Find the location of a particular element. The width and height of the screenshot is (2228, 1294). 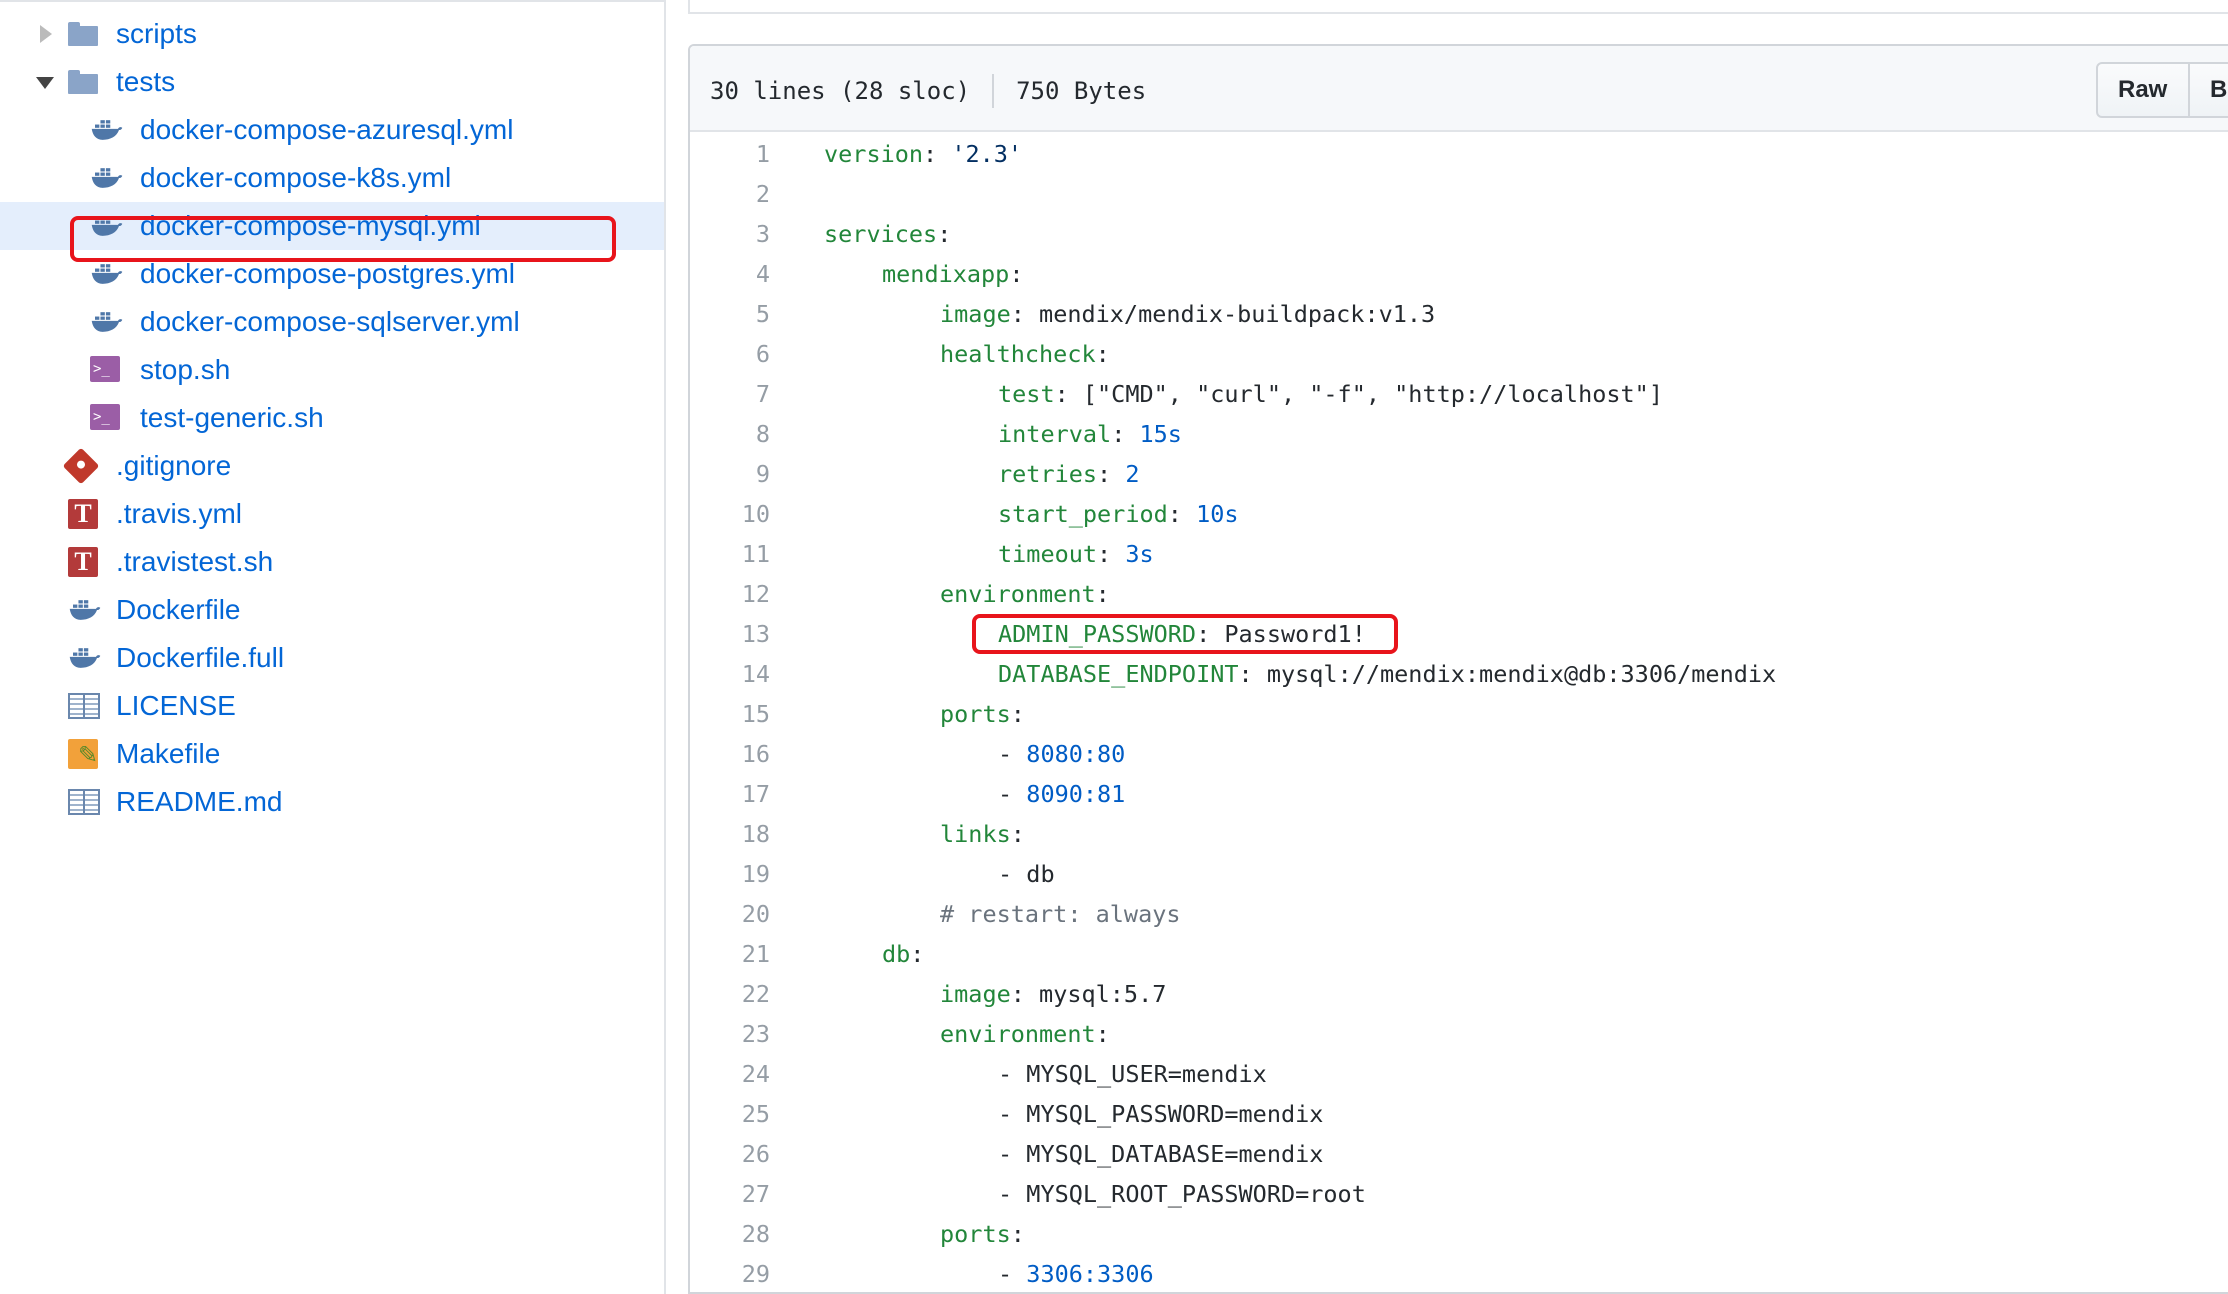

code-text: environment: is located at coordinates (1025, 594).